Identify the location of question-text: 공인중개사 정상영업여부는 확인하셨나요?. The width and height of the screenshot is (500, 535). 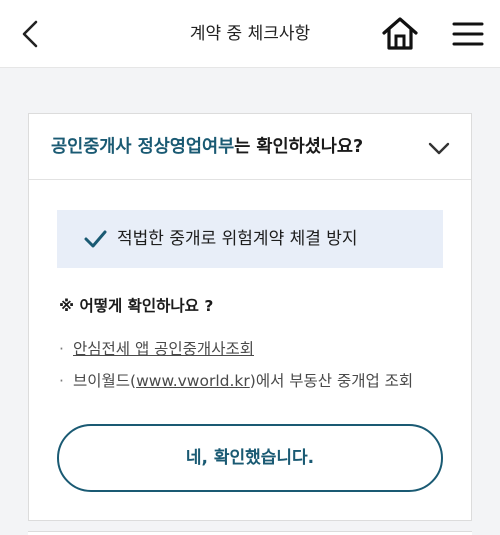
(207, 147).